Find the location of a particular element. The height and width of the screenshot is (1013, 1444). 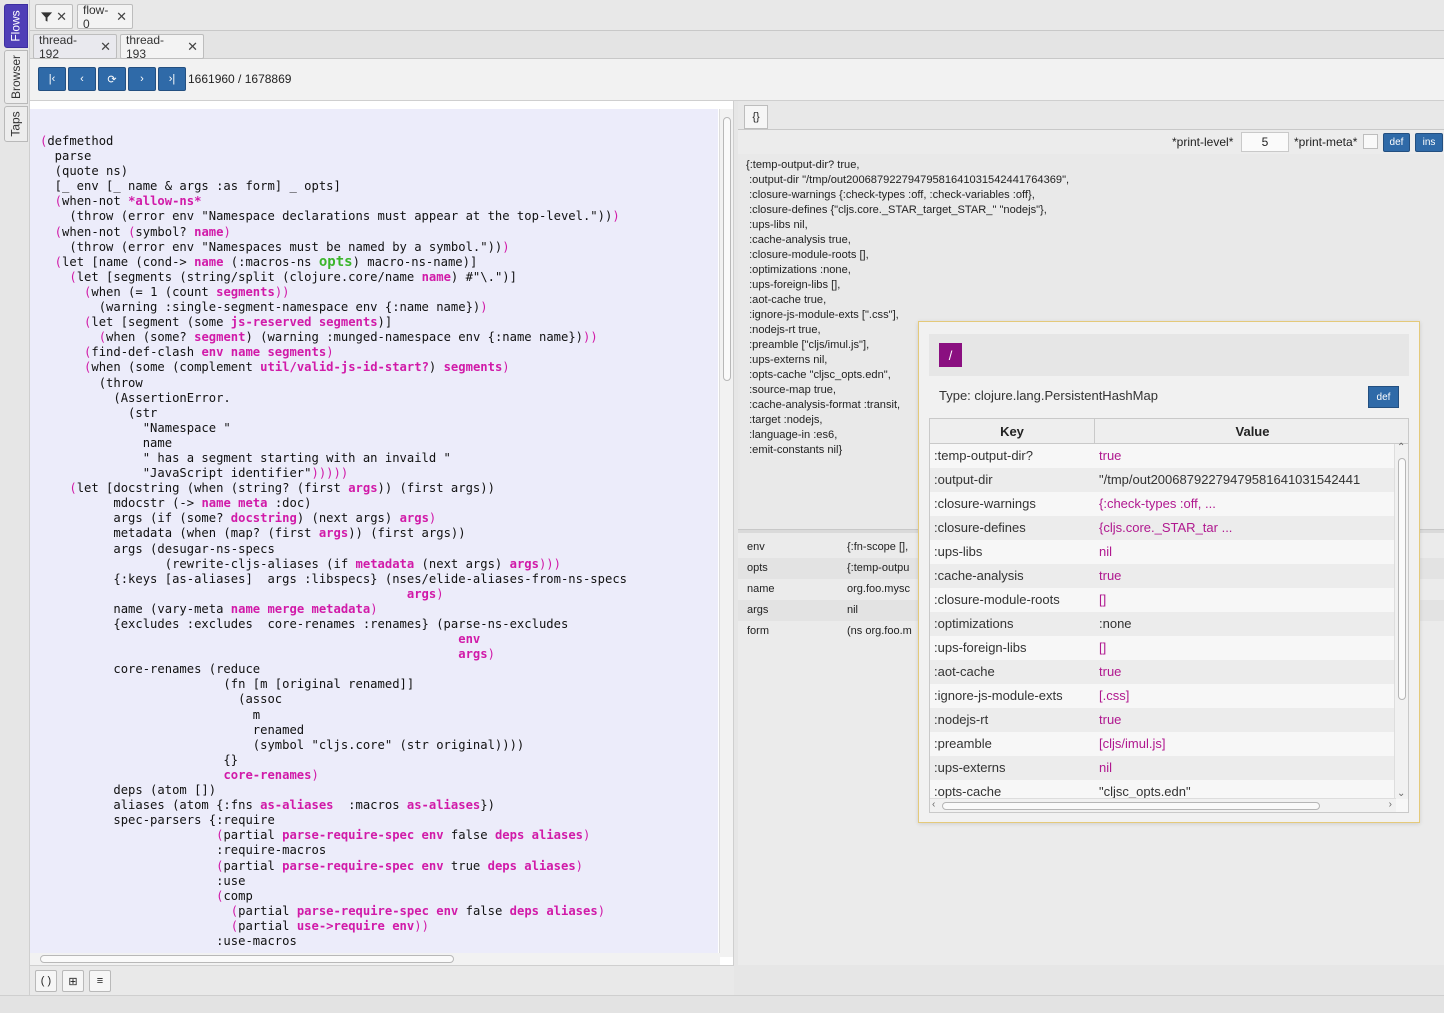

side-tab-taps: Taps is located at coordinates (16, 124).